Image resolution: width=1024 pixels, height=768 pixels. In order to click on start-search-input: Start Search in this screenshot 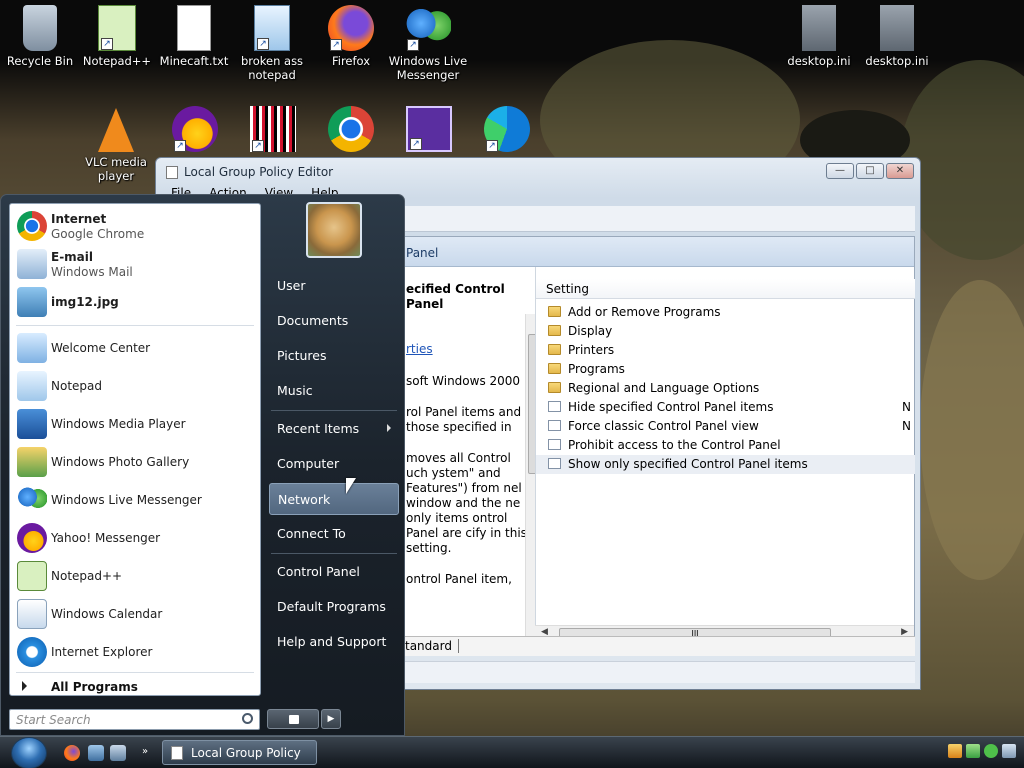, I will do `click(134, 719)`.